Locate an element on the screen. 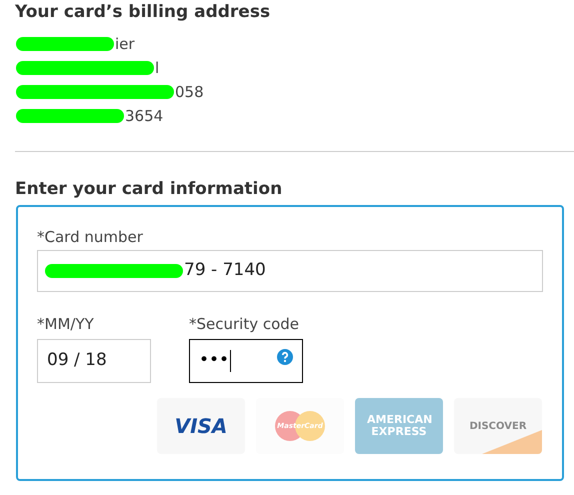  address-line: 3654 is located at coordinates (144, 116).